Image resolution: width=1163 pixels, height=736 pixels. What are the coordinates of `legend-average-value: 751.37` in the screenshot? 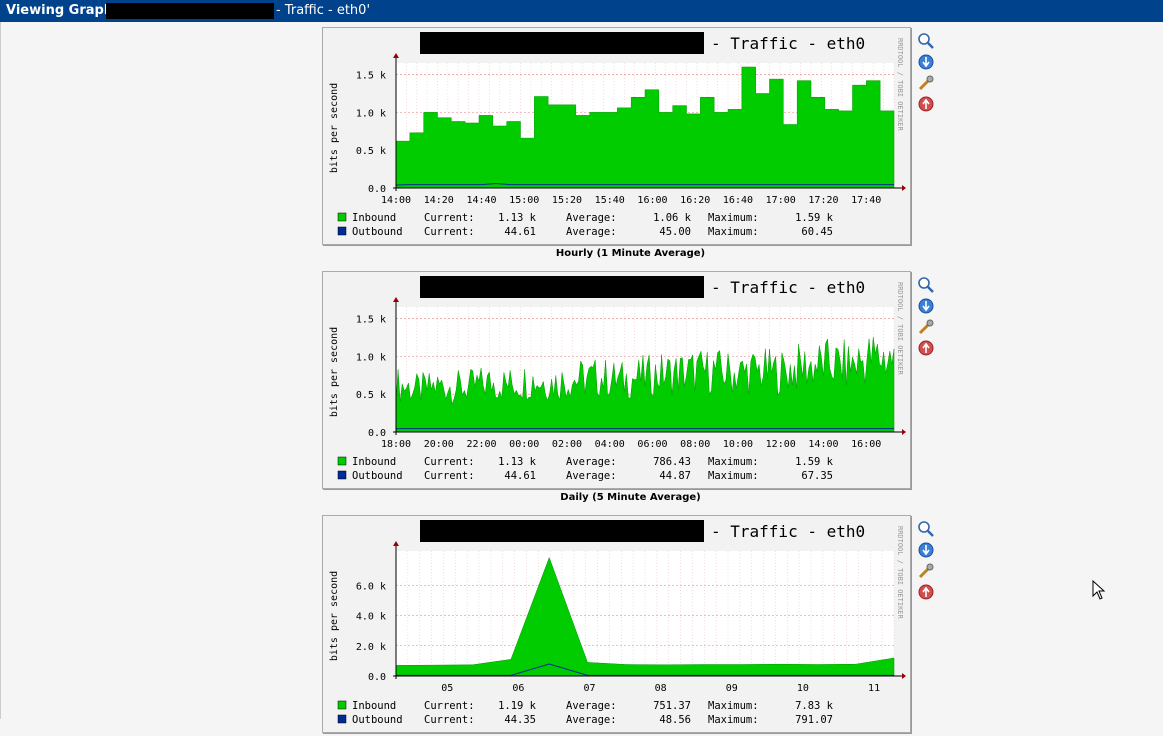 It's located at (672, 706).